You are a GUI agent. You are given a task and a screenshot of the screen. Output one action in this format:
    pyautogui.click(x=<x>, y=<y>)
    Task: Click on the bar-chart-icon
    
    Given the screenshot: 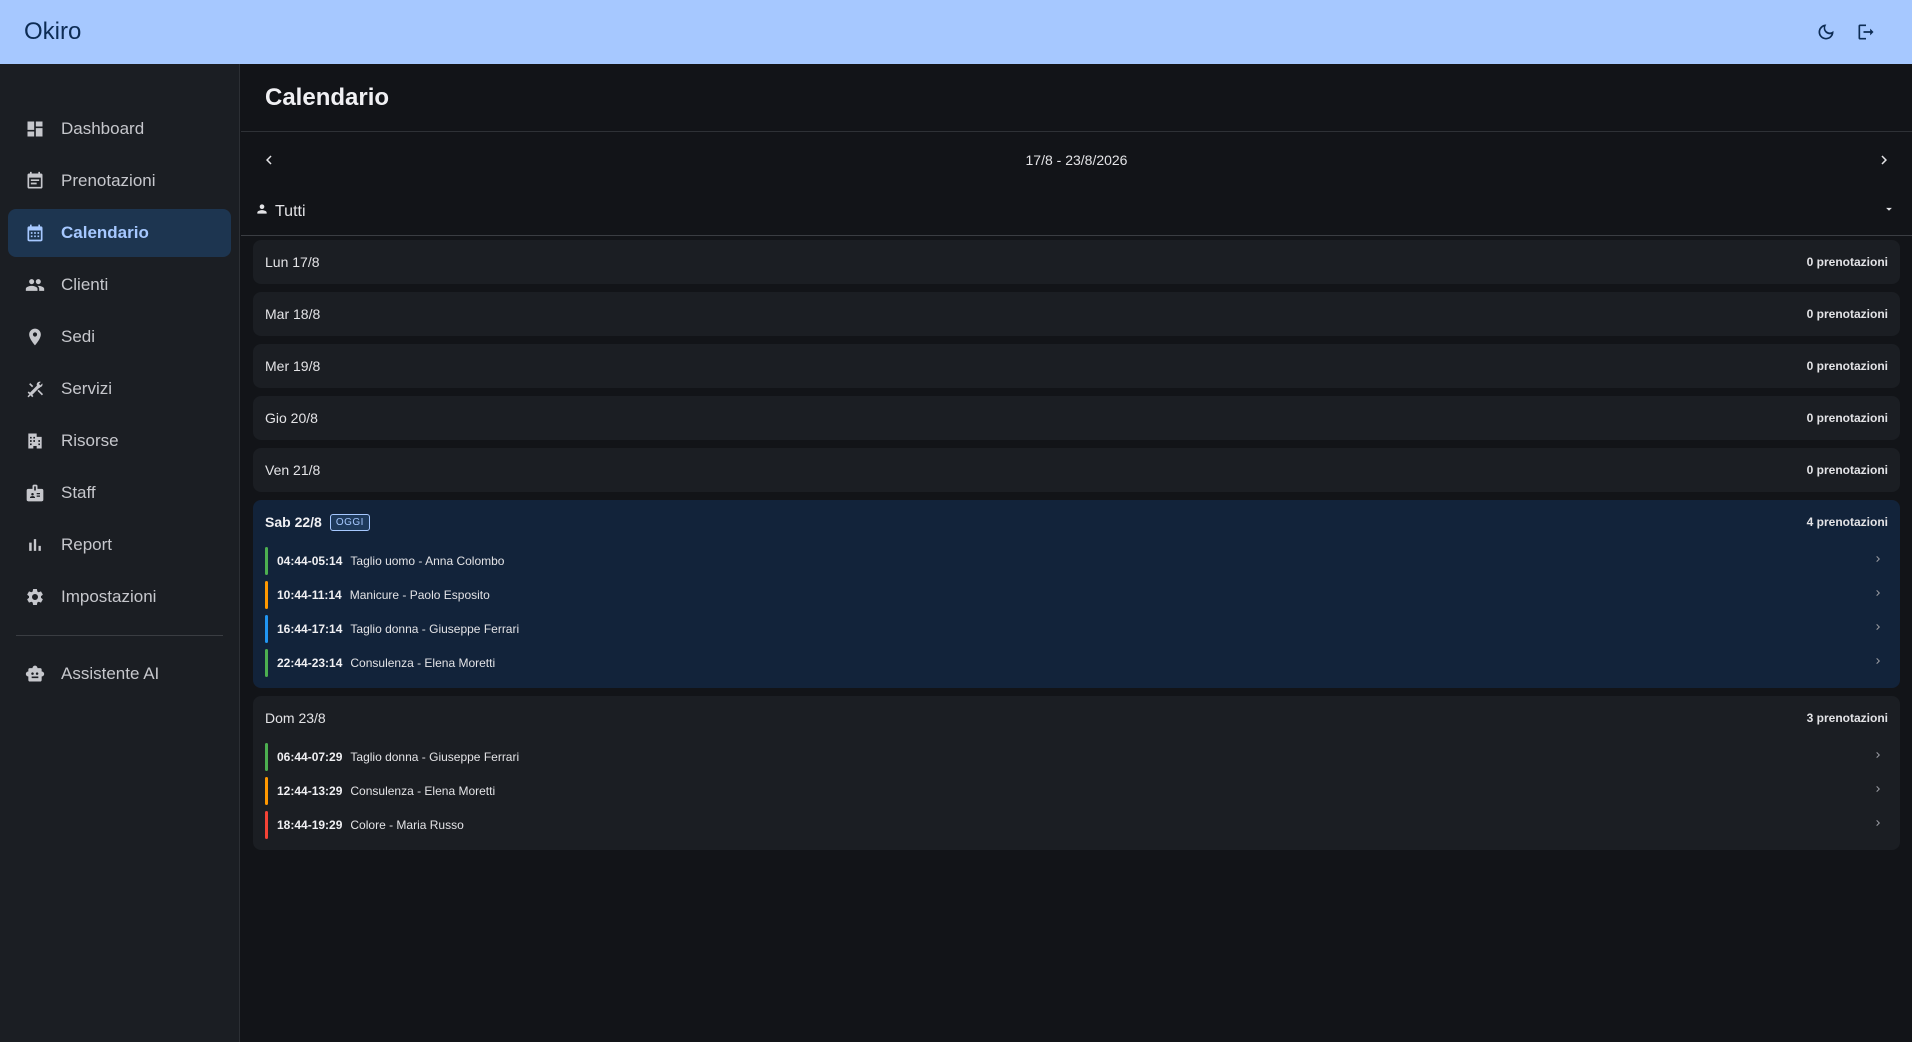 What is the action you would take?
    pyautogui.click(x=35, y=545)
    